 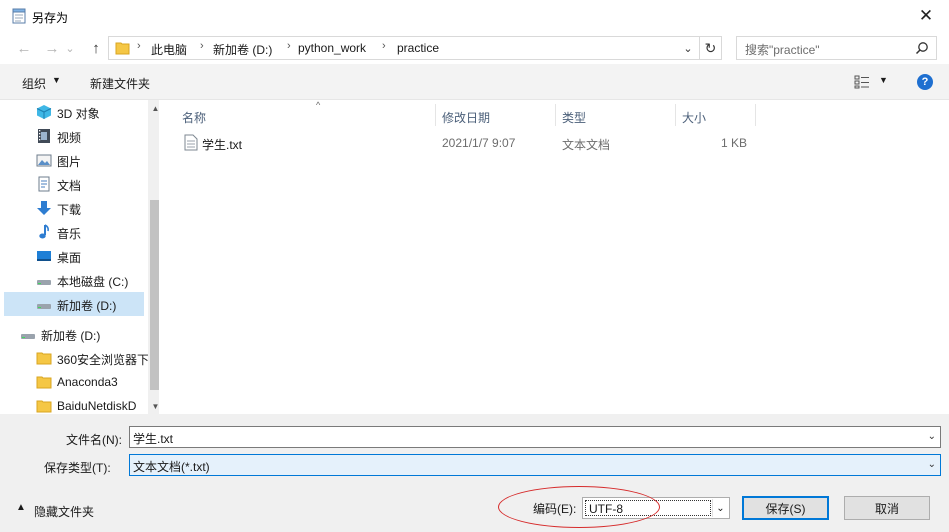 I want to click on forward-button: →, so click(x=52, y=48).